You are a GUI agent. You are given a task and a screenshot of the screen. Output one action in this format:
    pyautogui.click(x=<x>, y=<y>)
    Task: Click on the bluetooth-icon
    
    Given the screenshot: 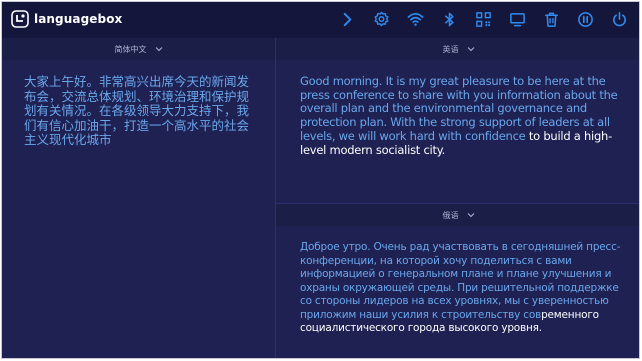 What is the action you would take?
    pyautogui.click(x=449, y=19)
    